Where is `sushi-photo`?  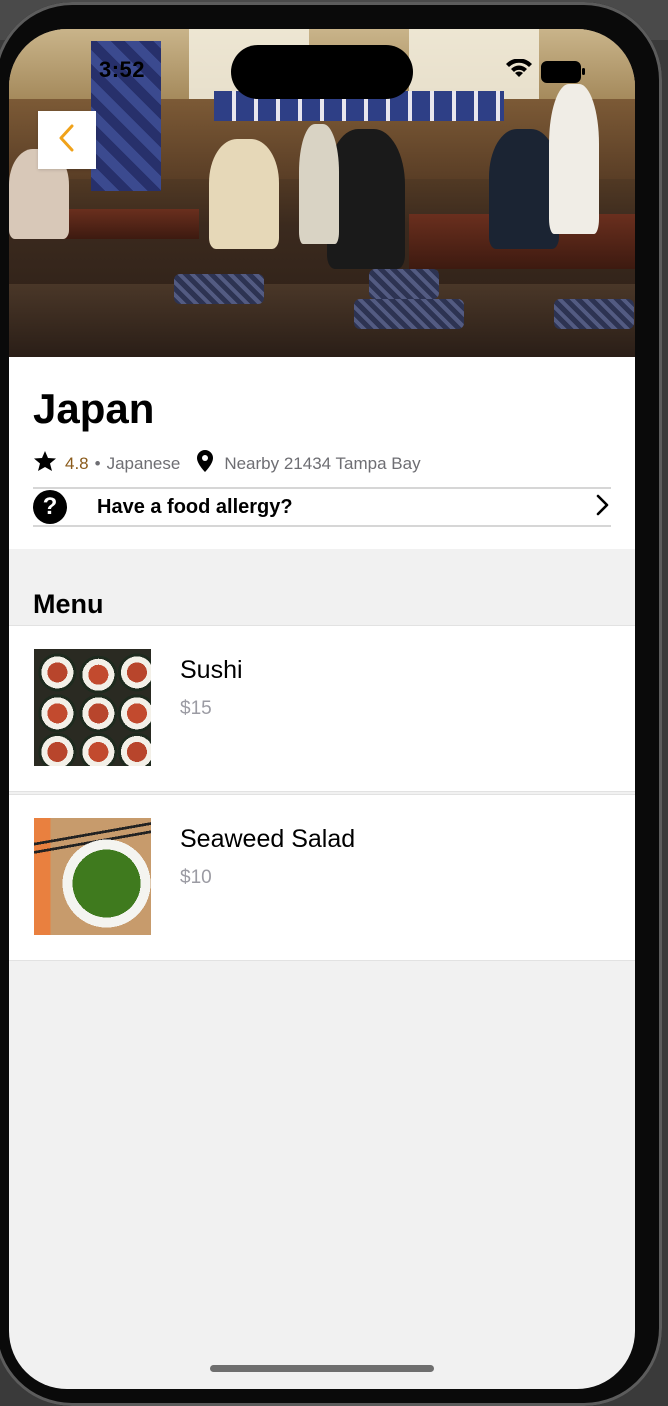 sushi-photo is located at coordinates (92, 707).